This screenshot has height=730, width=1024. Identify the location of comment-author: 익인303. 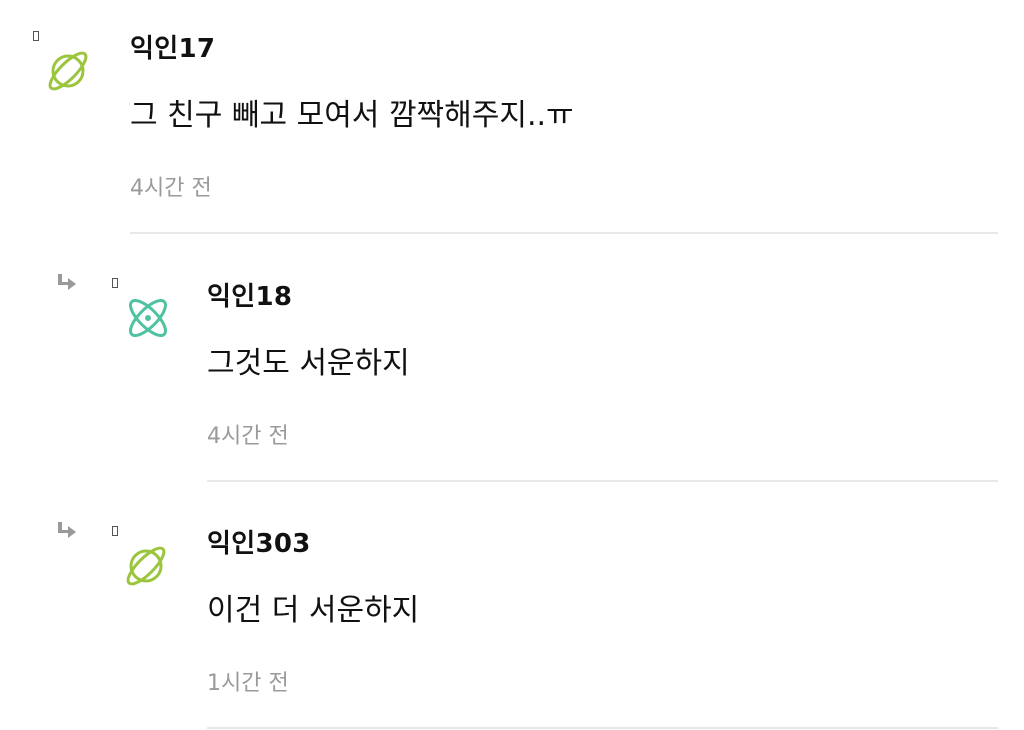
(259, 541).